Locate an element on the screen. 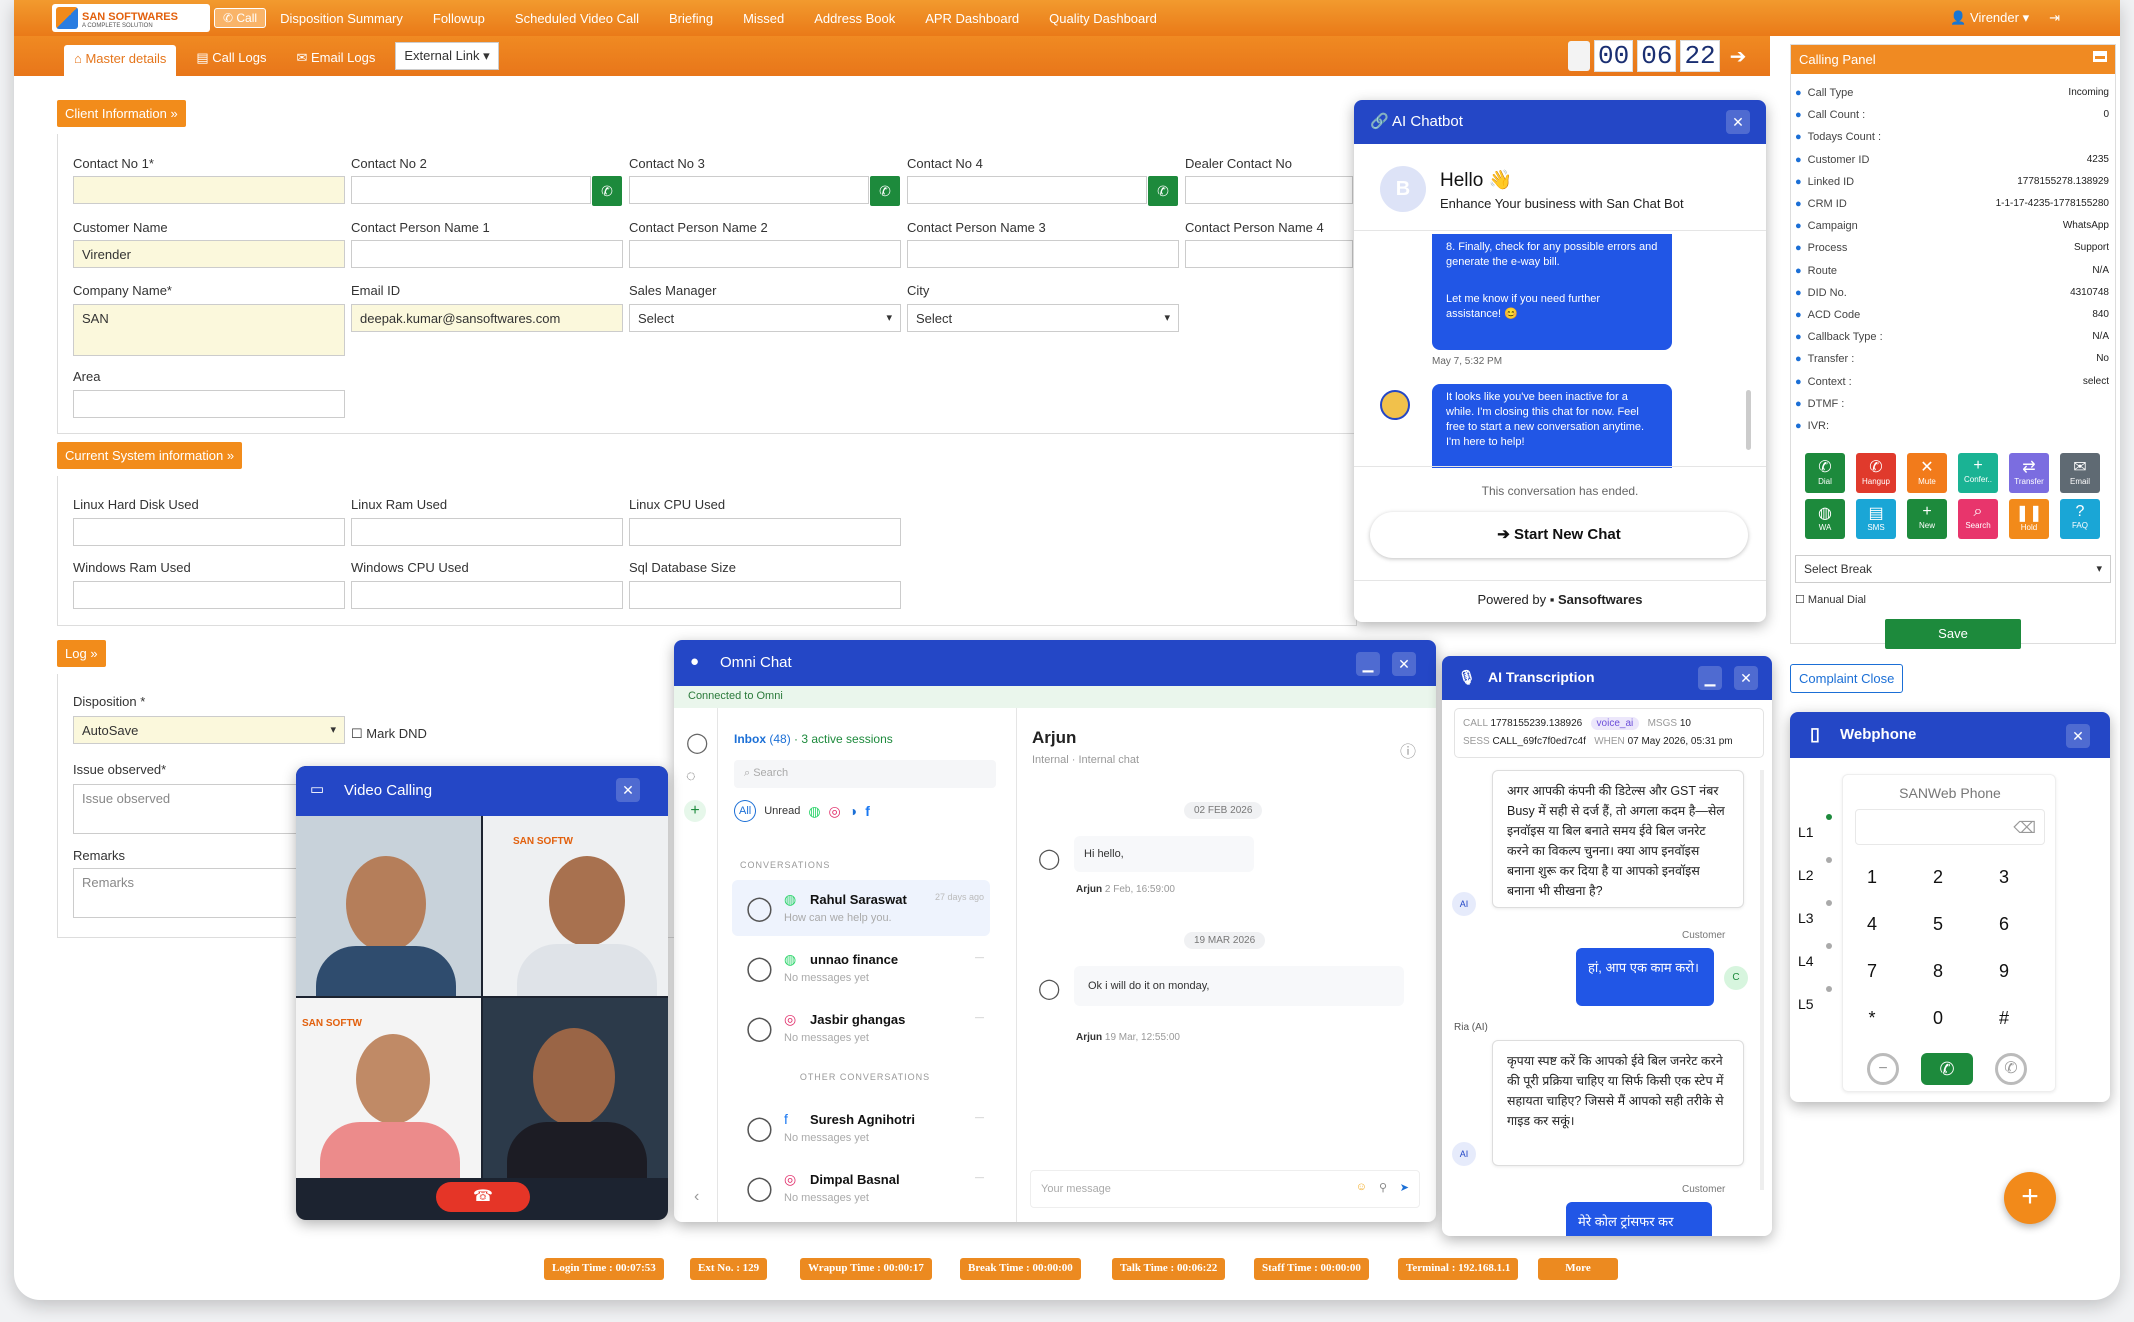 The image size is (2134, 1322). phone-line-l4: L4 is located at coordinates (1806, 961).